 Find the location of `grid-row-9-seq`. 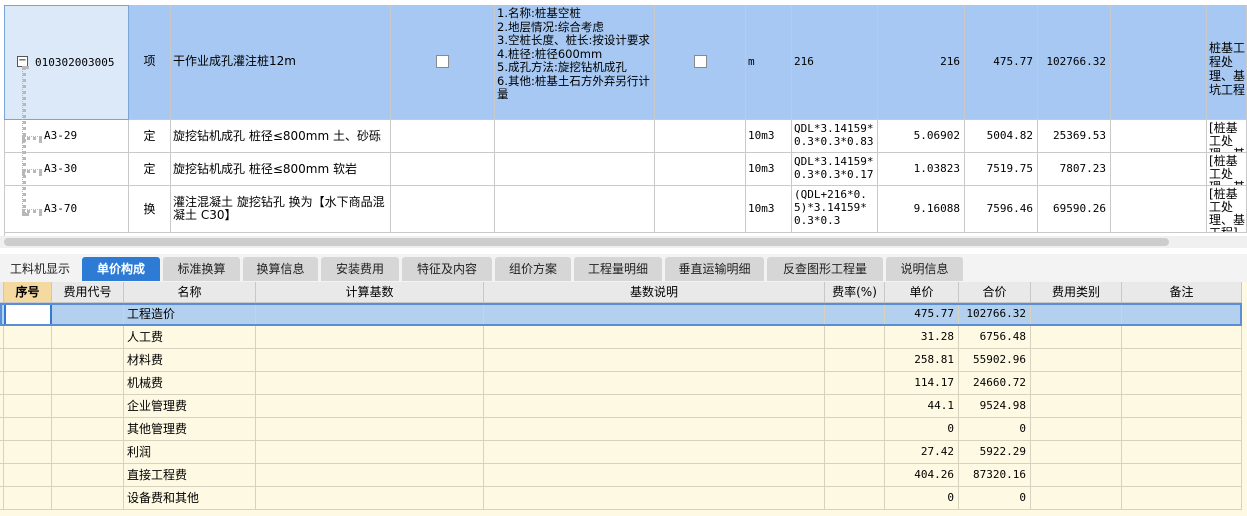

grid-row-9-seq is located at coordinates (28, 498).